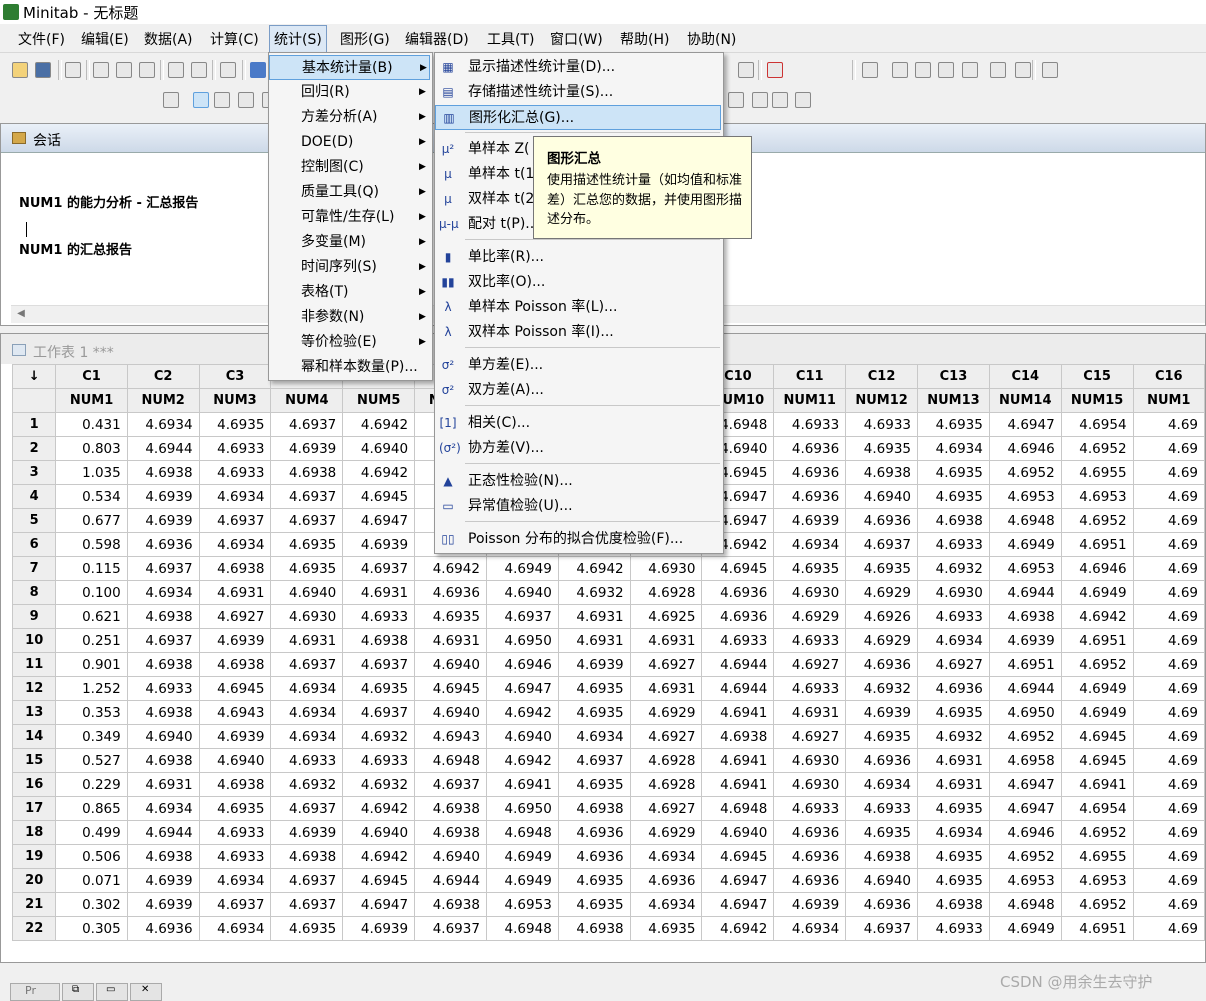 This screenshot has width=1206, height=1001. What do you see at coordinates (736, 100) in the screenshot?
I see `line-icon` at bounding box center [736, 100].